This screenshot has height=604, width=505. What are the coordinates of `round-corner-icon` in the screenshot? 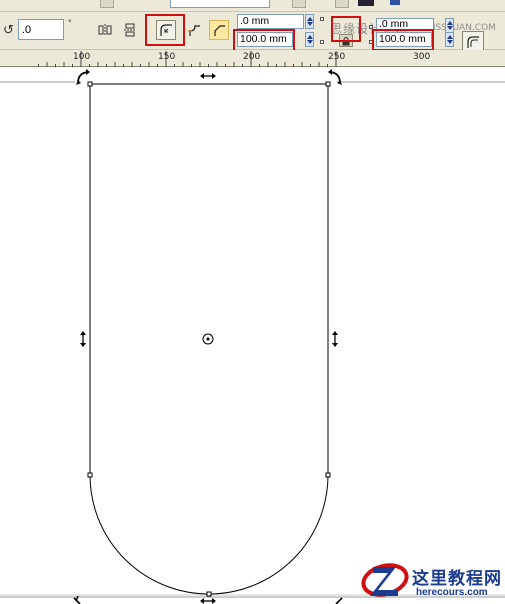 It's located at (166, 30).